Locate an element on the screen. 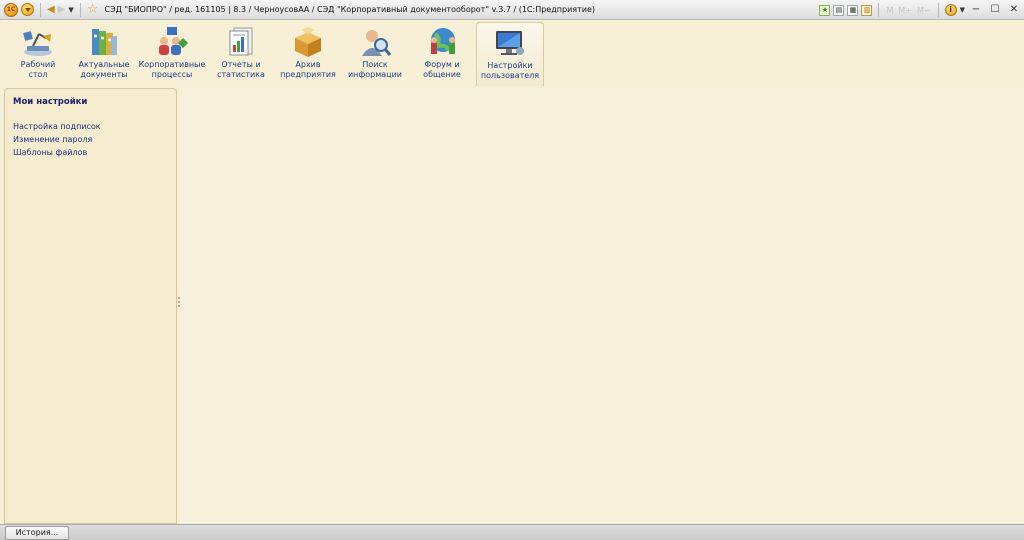  search-person-icon is located at coordinates (375, 42).